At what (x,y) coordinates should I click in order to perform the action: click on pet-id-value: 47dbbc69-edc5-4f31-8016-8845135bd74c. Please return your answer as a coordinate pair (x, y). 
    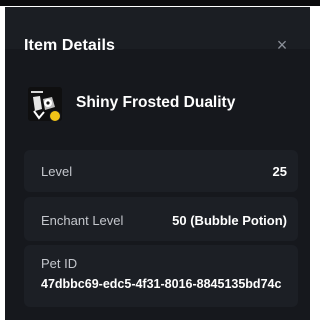
    Looking at the image, I should click on (161, 284).